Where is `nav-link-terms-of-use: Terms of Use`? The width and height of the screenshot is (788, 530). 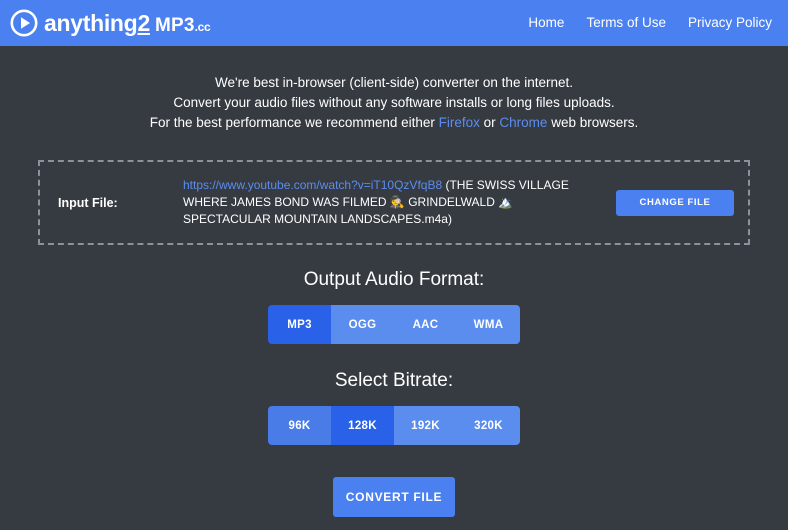 nav-link-terms-of-use: Terms of Use is located at coordinates (626, 23).